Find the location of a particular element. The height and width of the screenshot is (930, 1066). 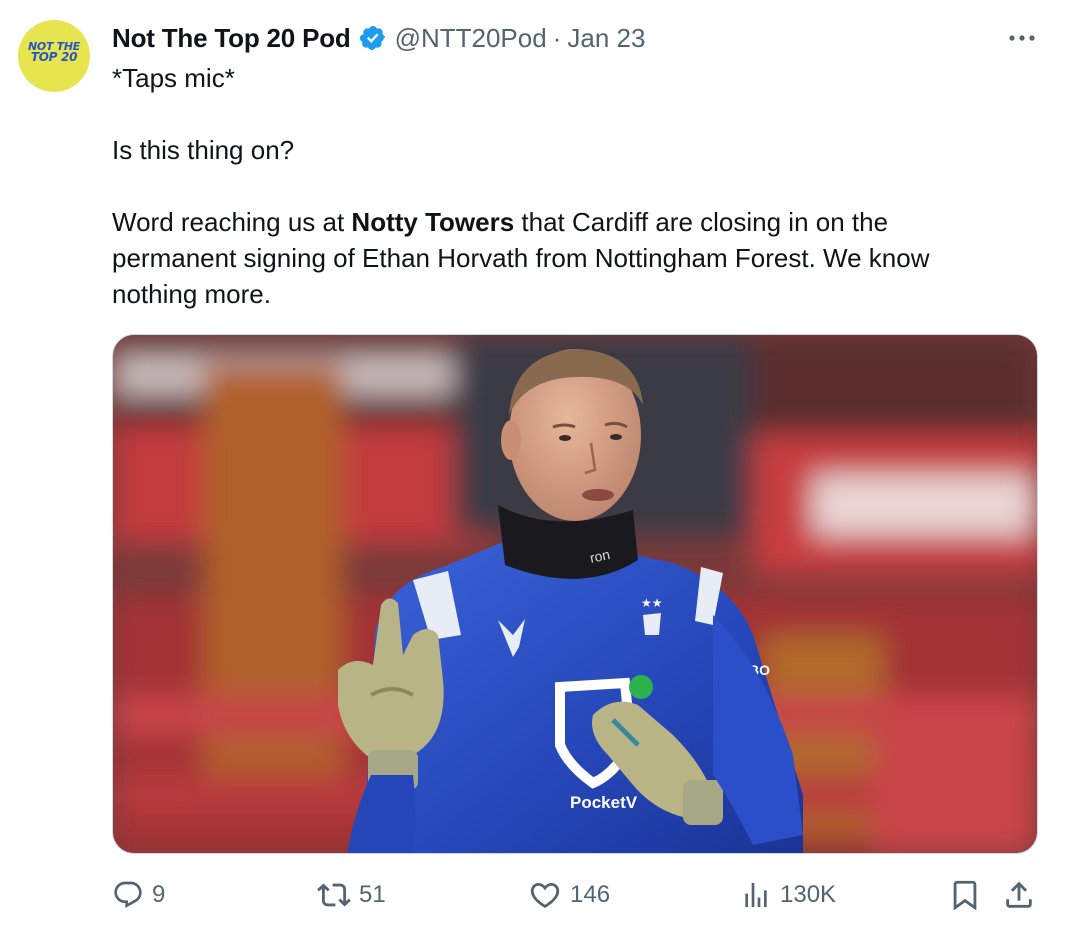

heart-icon is located at coordinates (545, 895).